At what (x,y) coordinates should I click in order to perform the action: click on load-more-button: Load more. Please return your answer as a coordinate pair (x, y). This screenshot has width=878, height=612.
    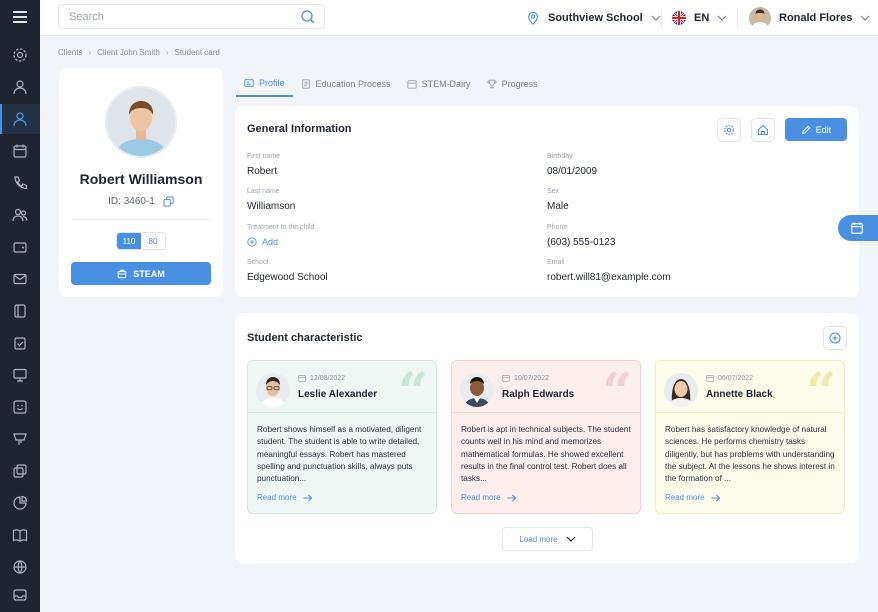
    Looking at the image, I should click on (547, 539).